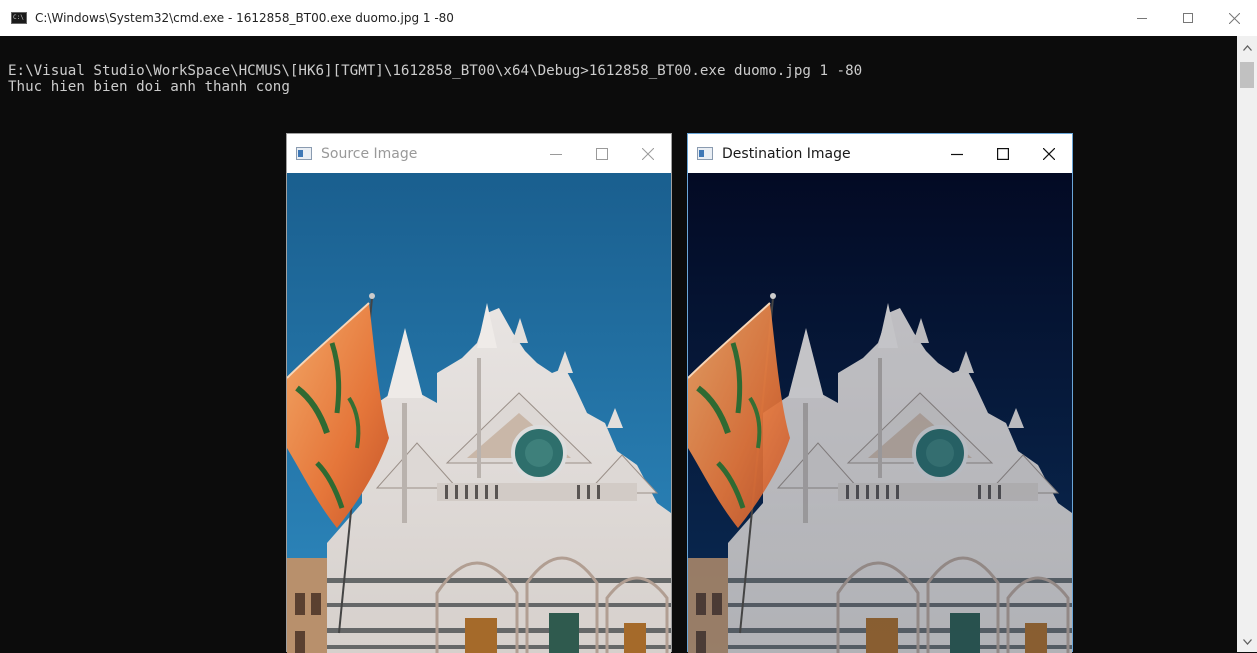 The height and width of the screenshot is (653, 1257). What do you see at coordinates (19, 18) in the screenshot?
I see `console-app-icon` at bounding box center [19, 18].